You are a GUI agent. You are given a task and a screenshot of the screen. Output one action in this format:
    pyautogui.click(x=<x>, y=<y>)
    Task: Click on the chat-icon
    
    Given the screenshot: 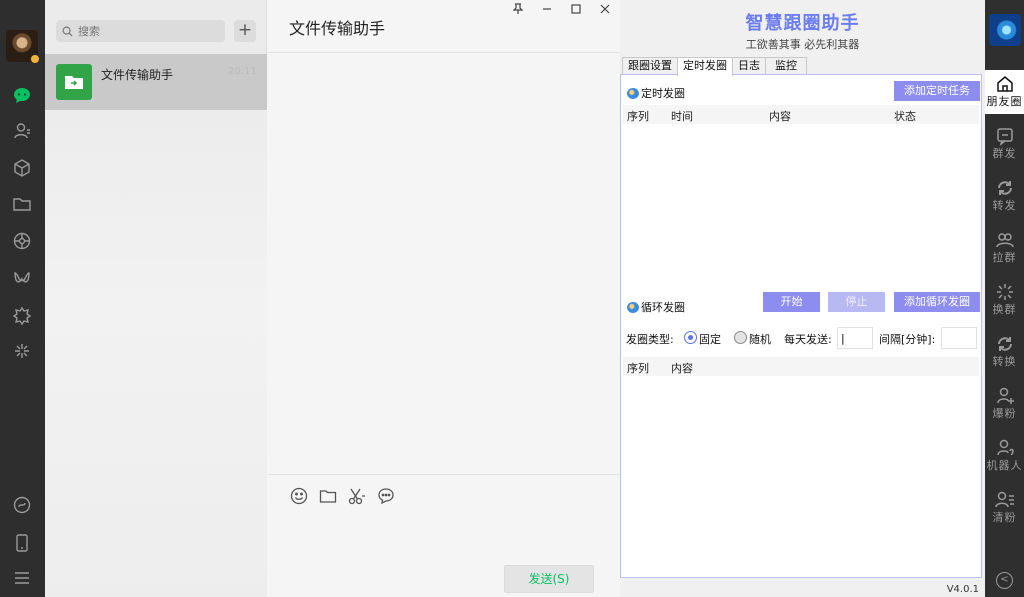 What is the action you would take?
    pyautogui.click(x=22, y=95)
    